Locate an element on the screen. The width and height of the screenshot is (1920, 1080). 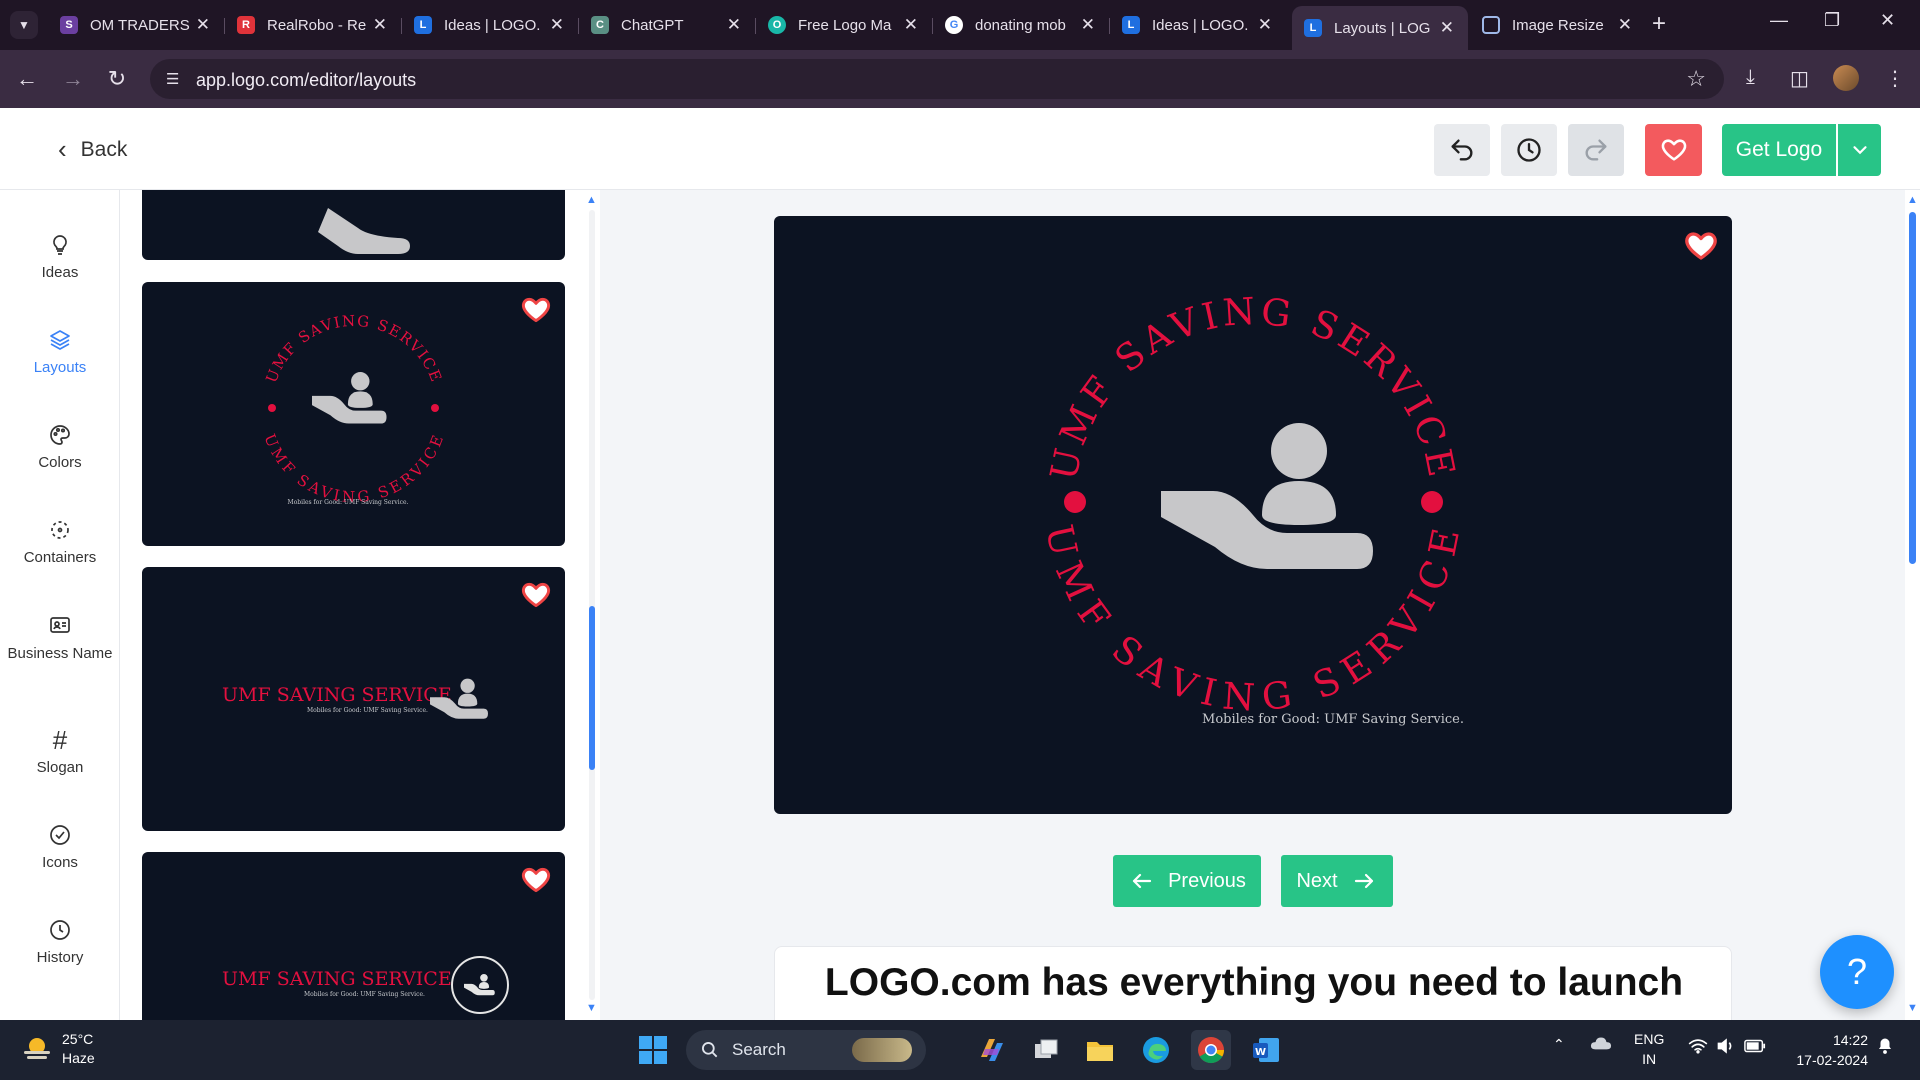
reload-icon: ↻ is located at coordinates (117, 79).